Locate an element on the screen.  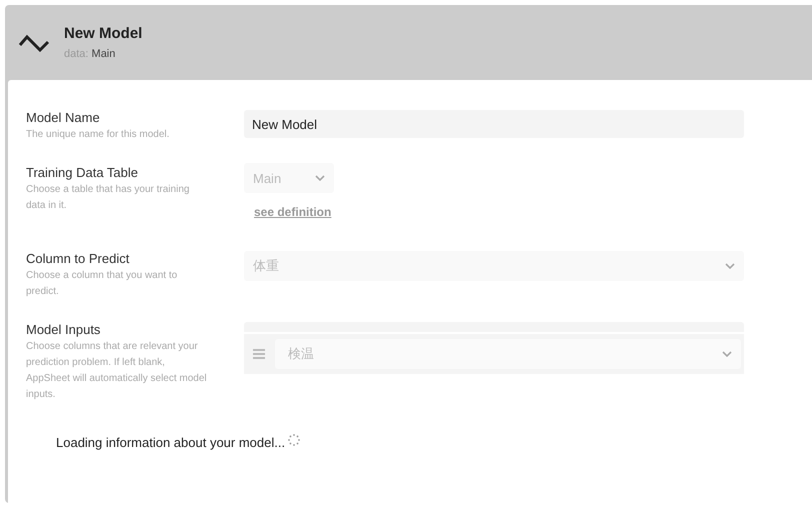
drag-handle-icon is located at coordinates (259, 354).